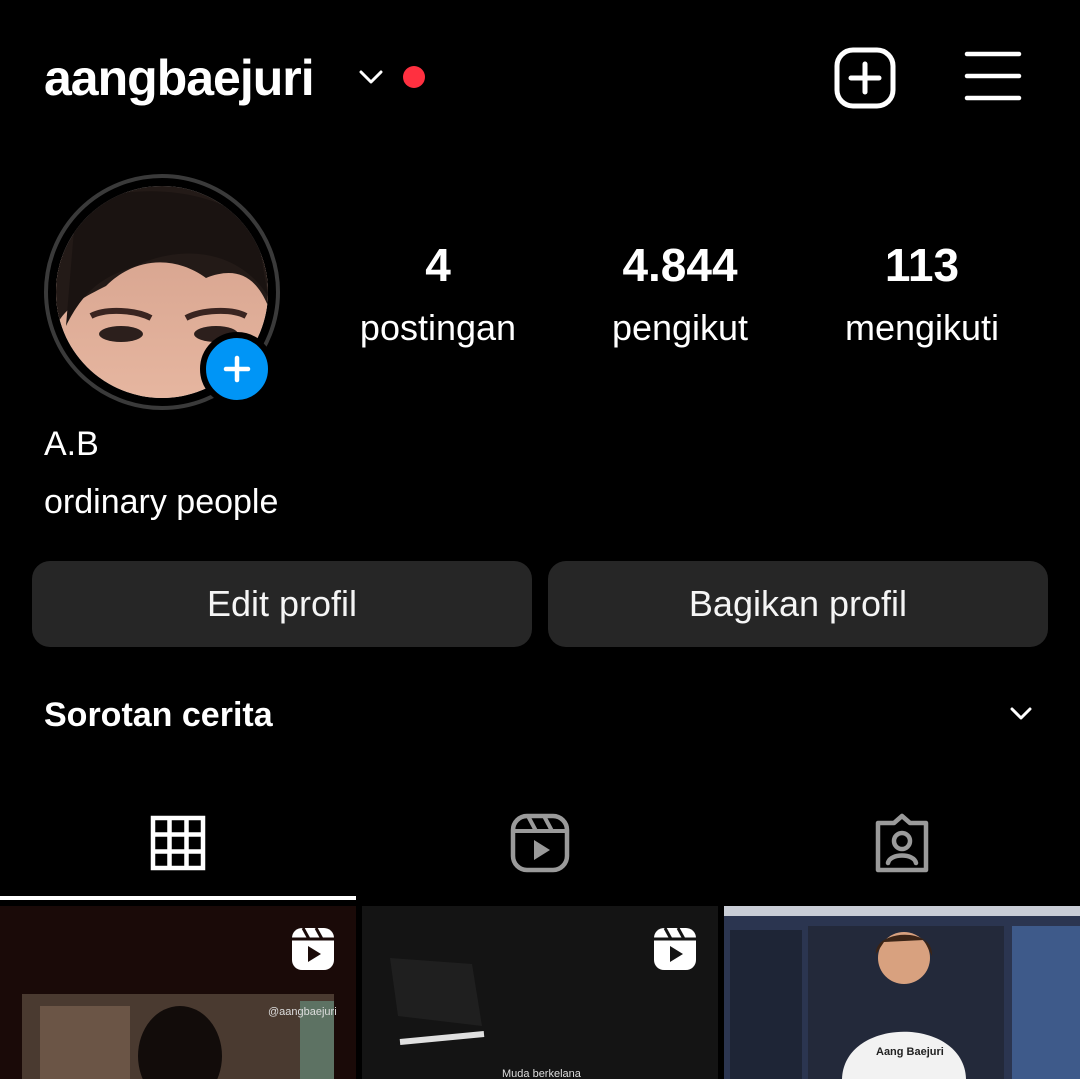  Describe the element at coordinates (414, 77) in the screenshot. I see `notification-dot` at that location.